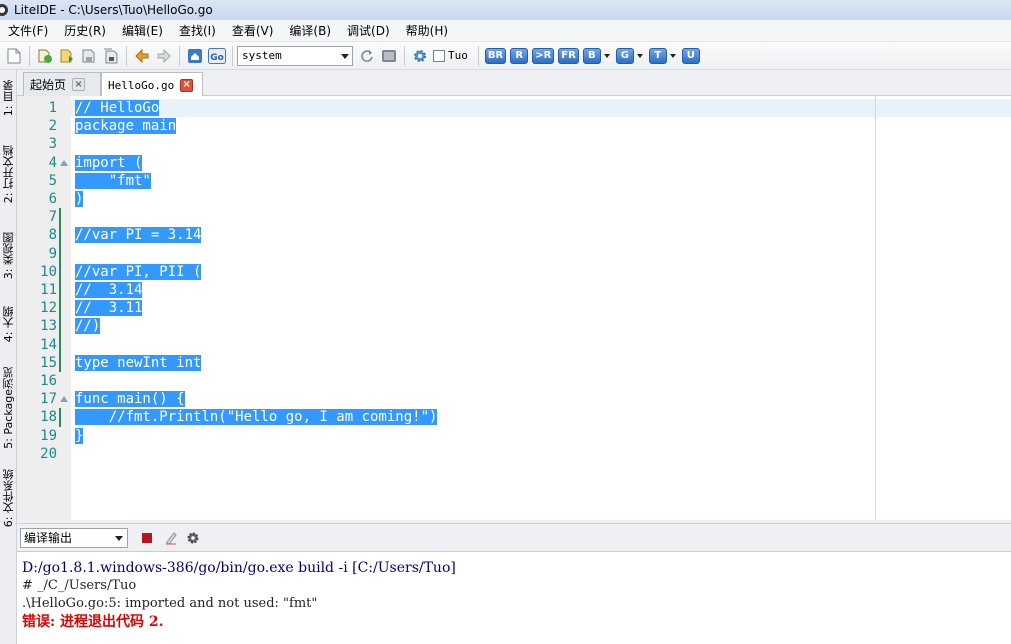  Describe the element at coordinates (88, 326) in the screenshot. I see `code-line: //)` at that location.